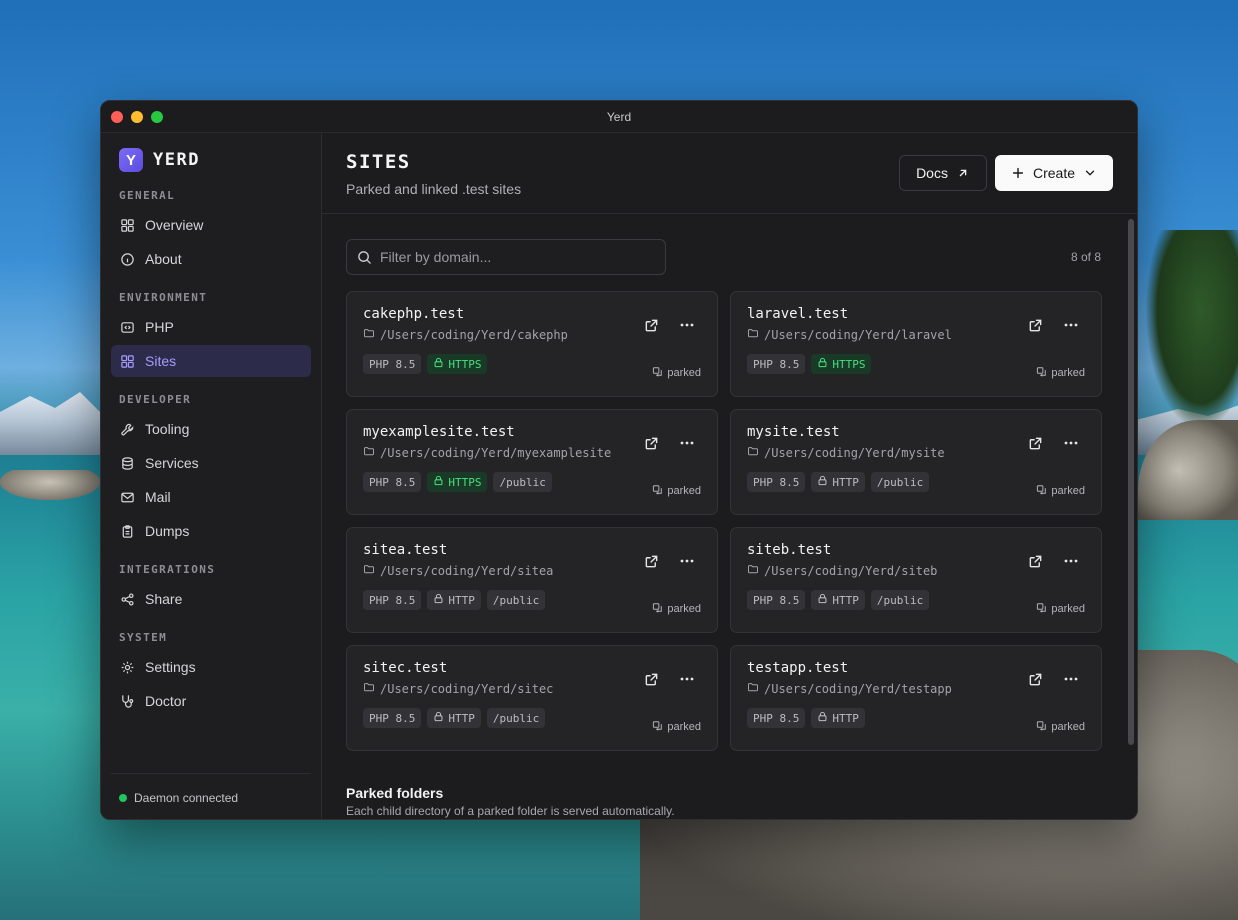 The width and height of the screenshot is (1238, 920). What do you see at coordinates (845, 482) in the screenshot?
I see `protocol-label: HTTP` at bounding box center [845, 482].